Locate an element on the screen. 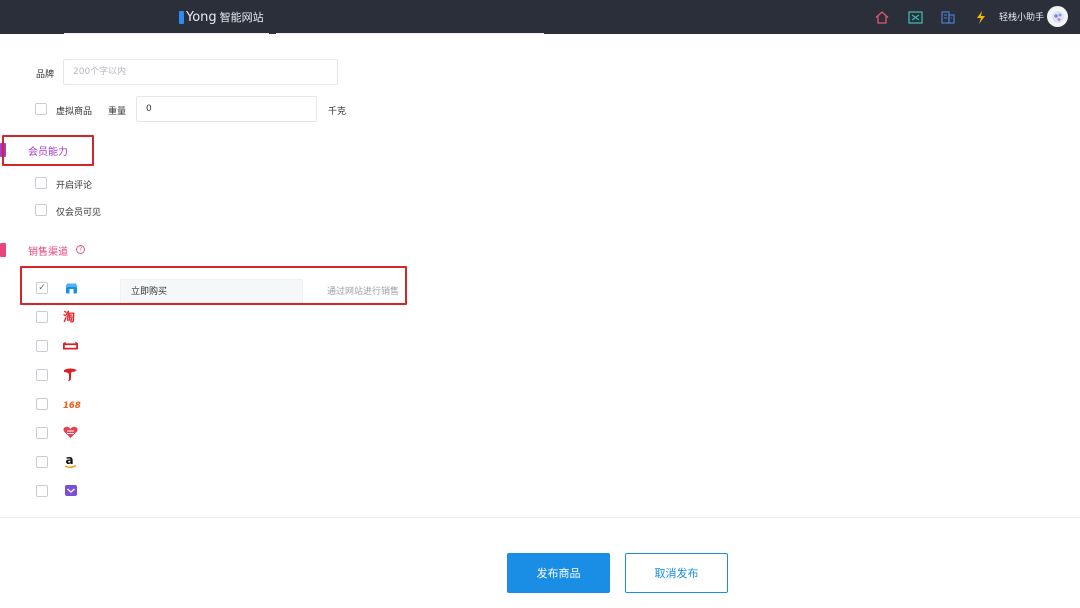 This screenshot has width=1080, height=608. sales-section-title: 销售渠道 is located at coordinates (48, 252).